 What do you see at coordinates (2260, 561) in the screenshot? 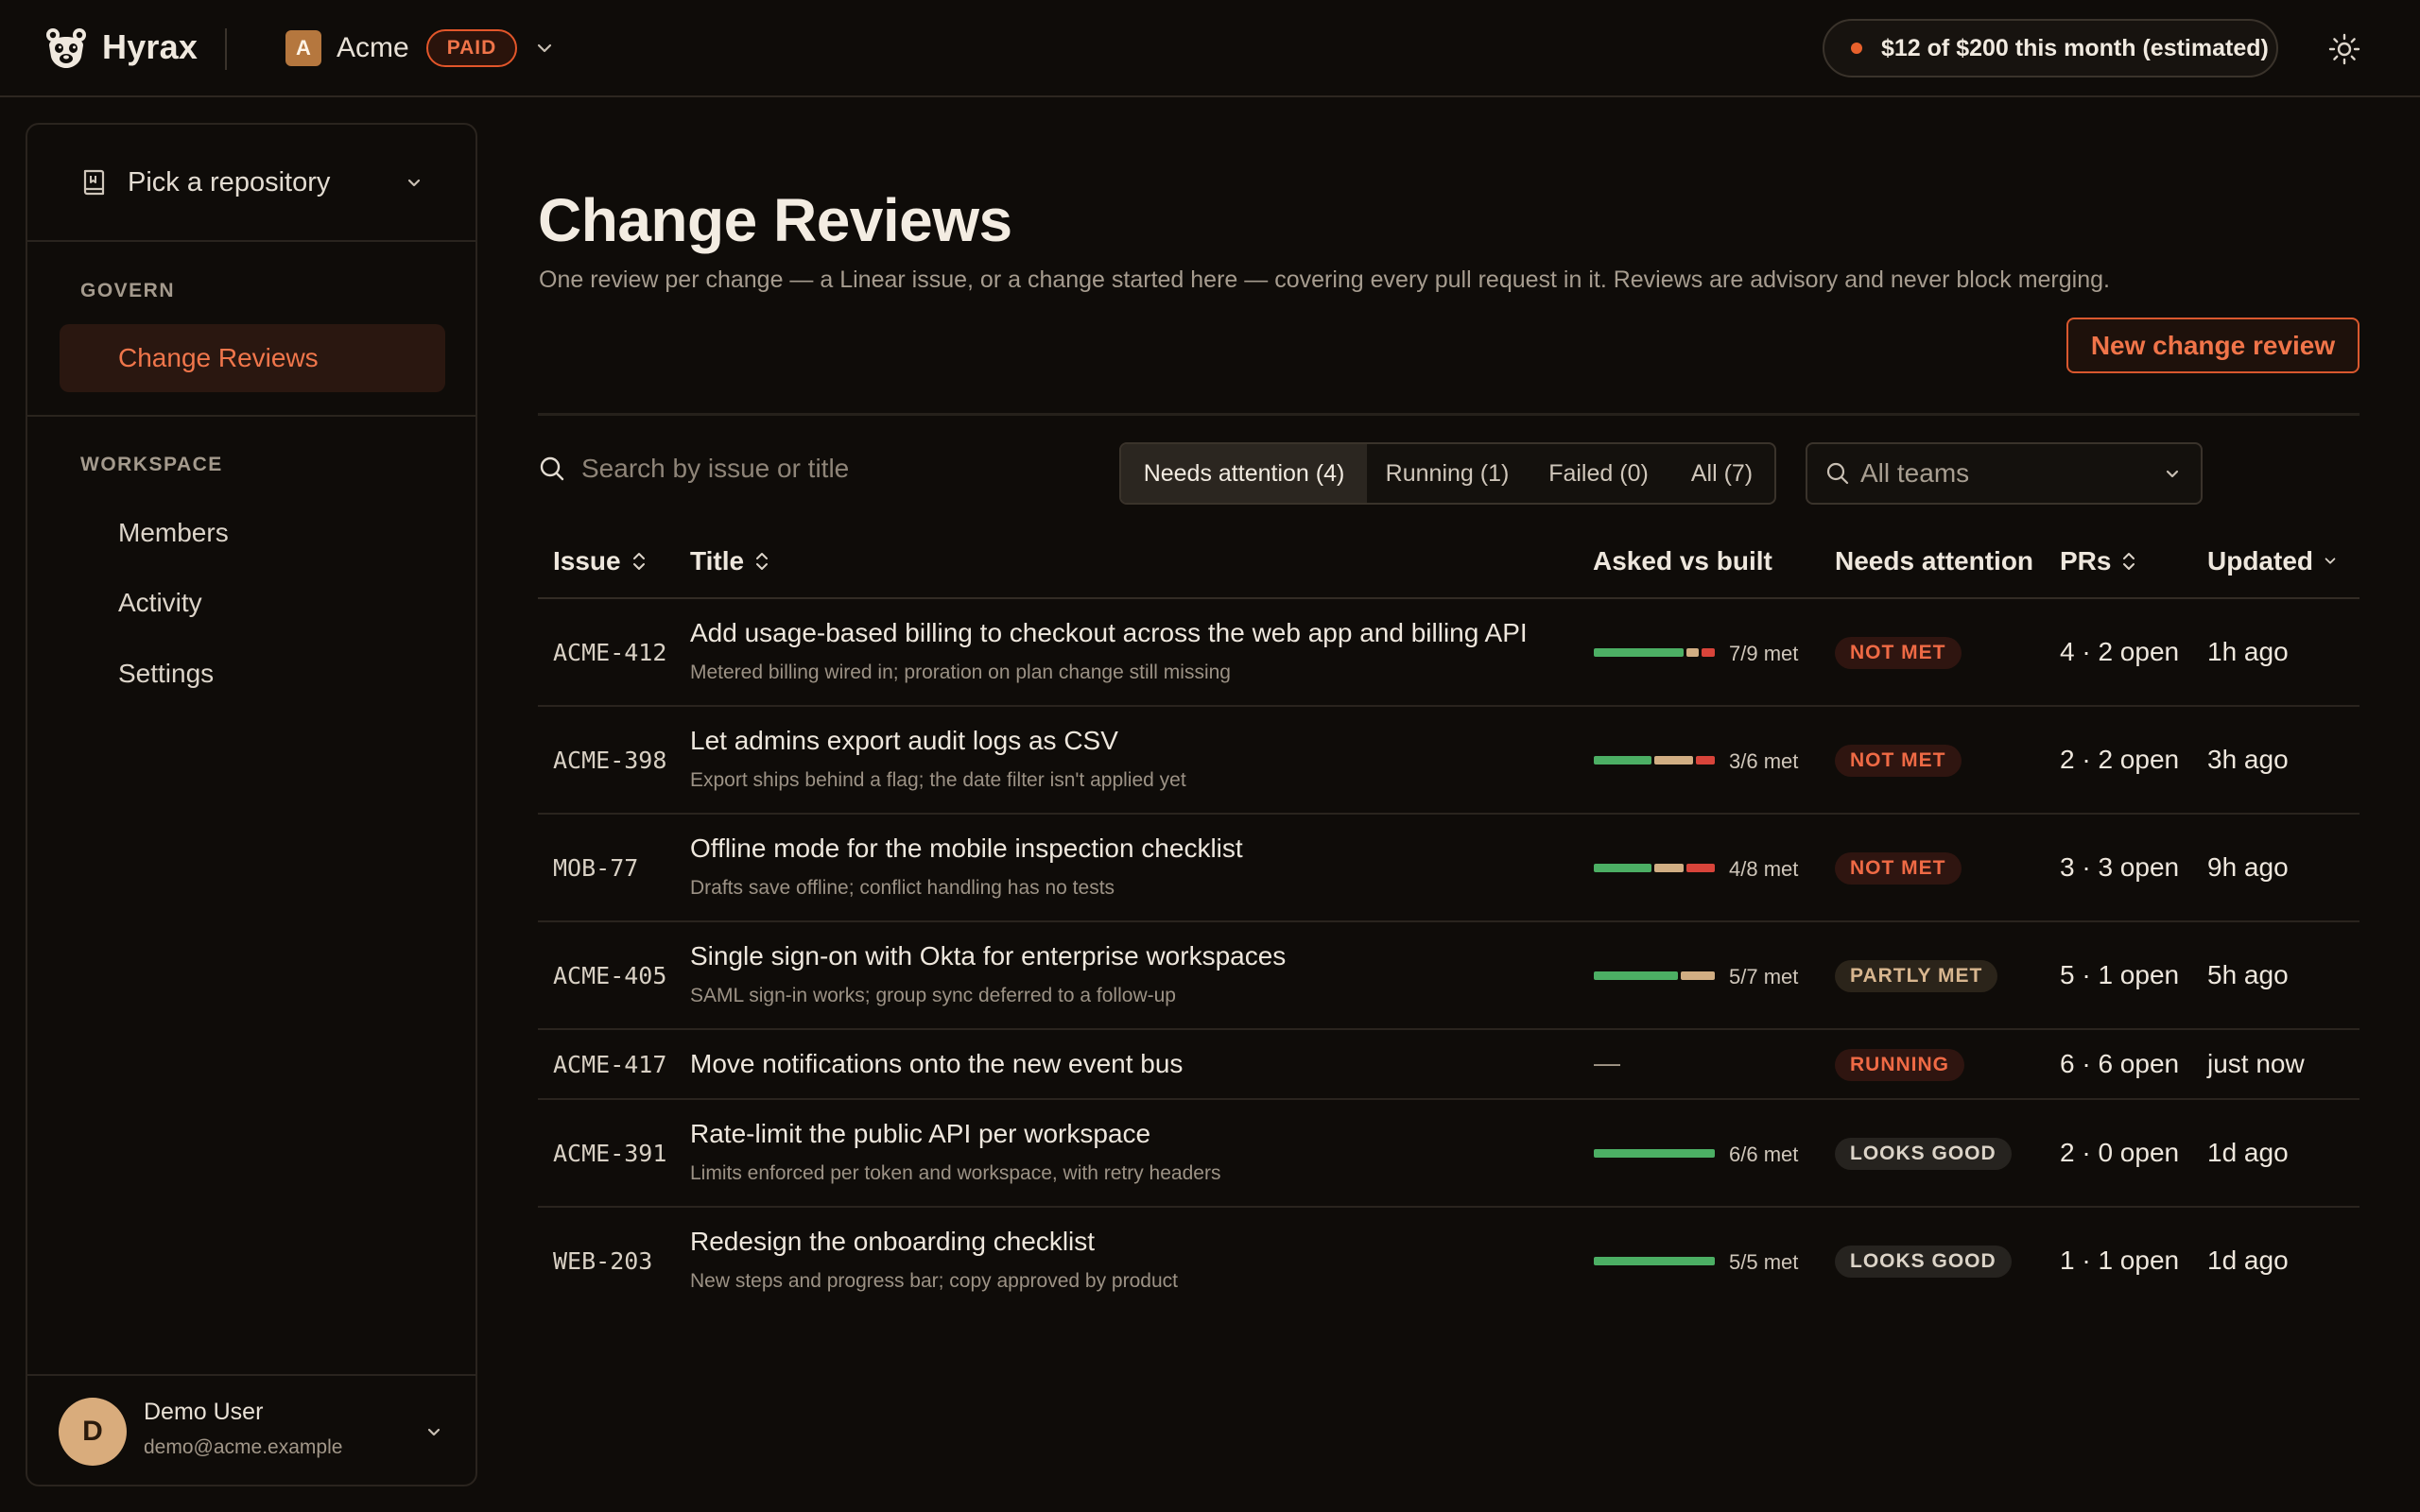
I see `column-header-updated-label: Updated` at bounding box center [2260, 561].